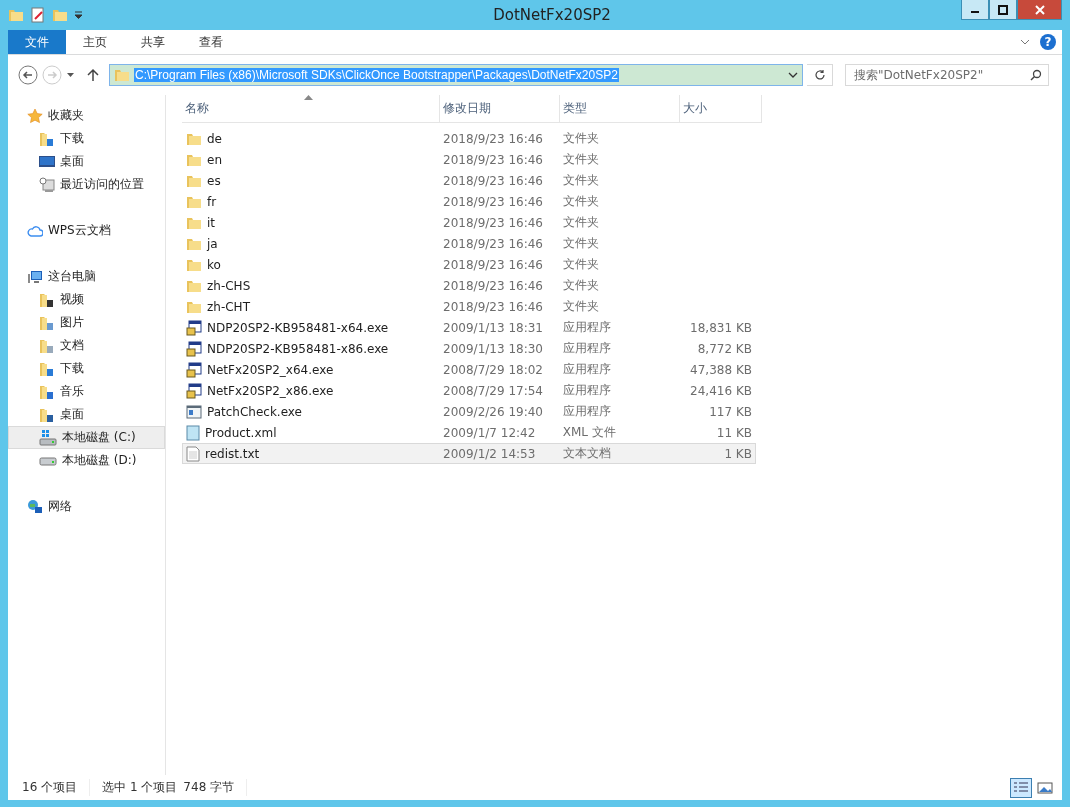 The width and height of the screenshot is (1070, 807). I want to click on computer-icon, so click(35, 276).